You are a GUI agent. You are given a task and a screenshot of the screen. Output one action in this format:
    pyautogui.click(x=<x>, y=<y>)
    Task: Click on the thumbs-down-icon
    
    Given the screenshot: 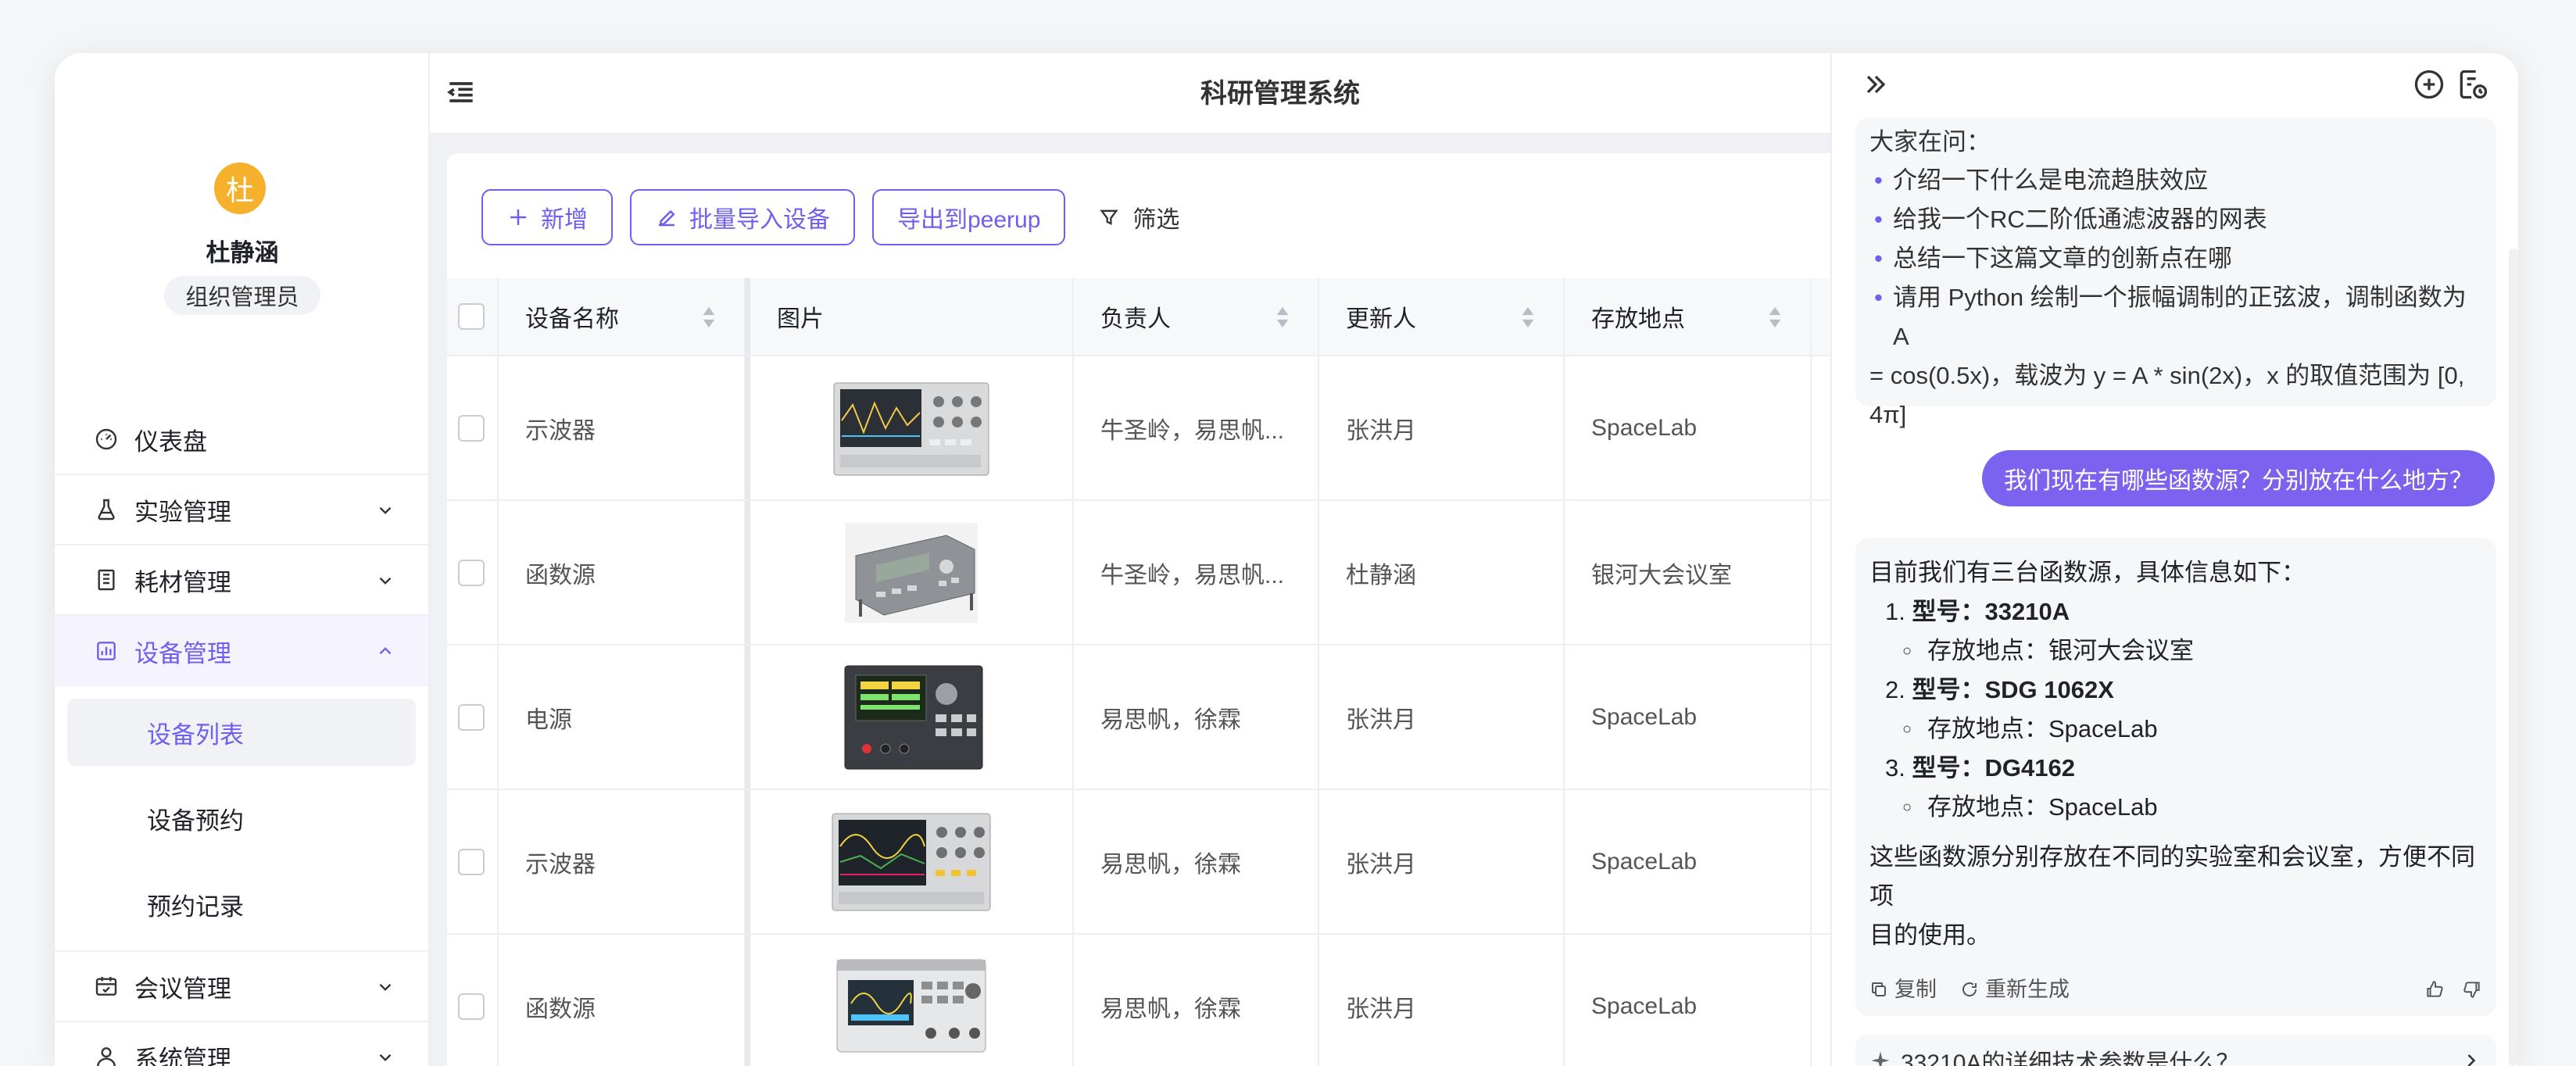 What is the action you would take?
    pyautogui.click(x=2472, y=989)
    